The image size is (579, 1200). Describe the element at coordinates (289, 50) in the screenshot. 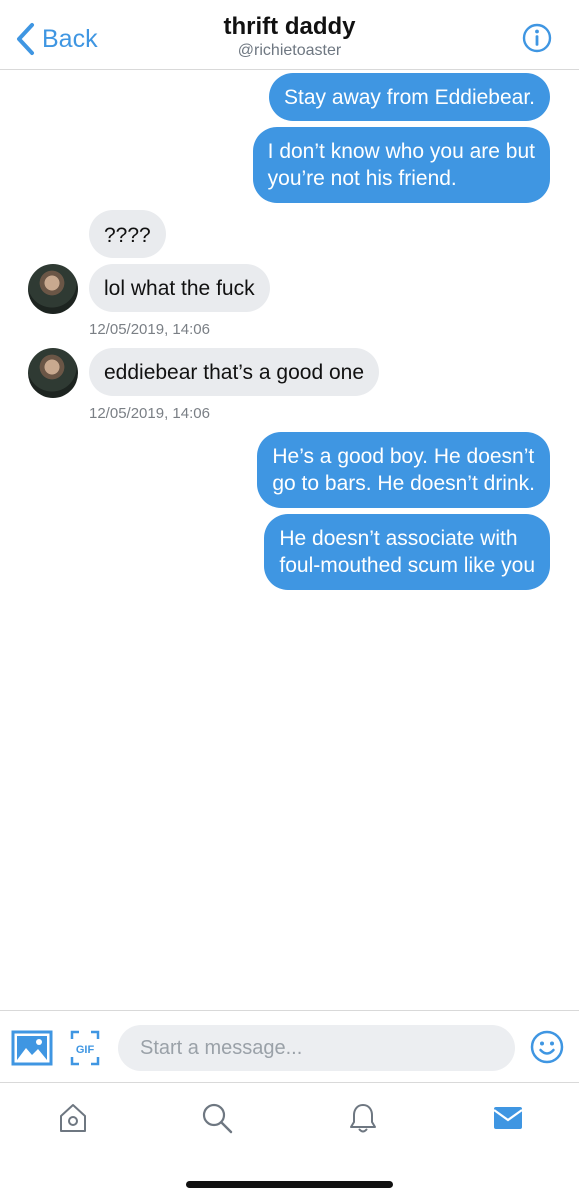

I see `contact-handle: @richietoaster` at that location.